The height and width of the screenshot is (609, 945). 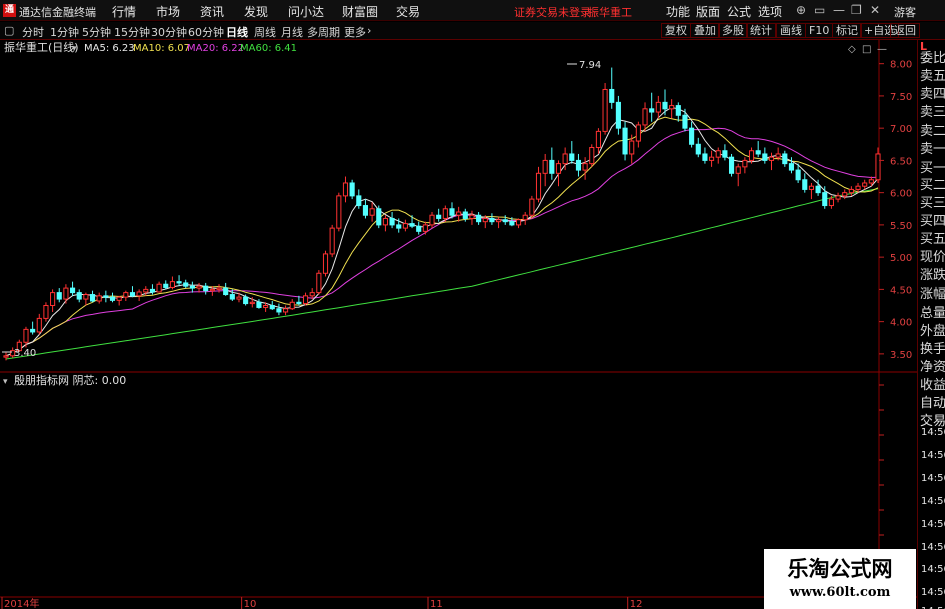 What do you see at coordinates (819, 30) in the screenshot?
I see `f10-button: F10` at bounding box center [819, 30].